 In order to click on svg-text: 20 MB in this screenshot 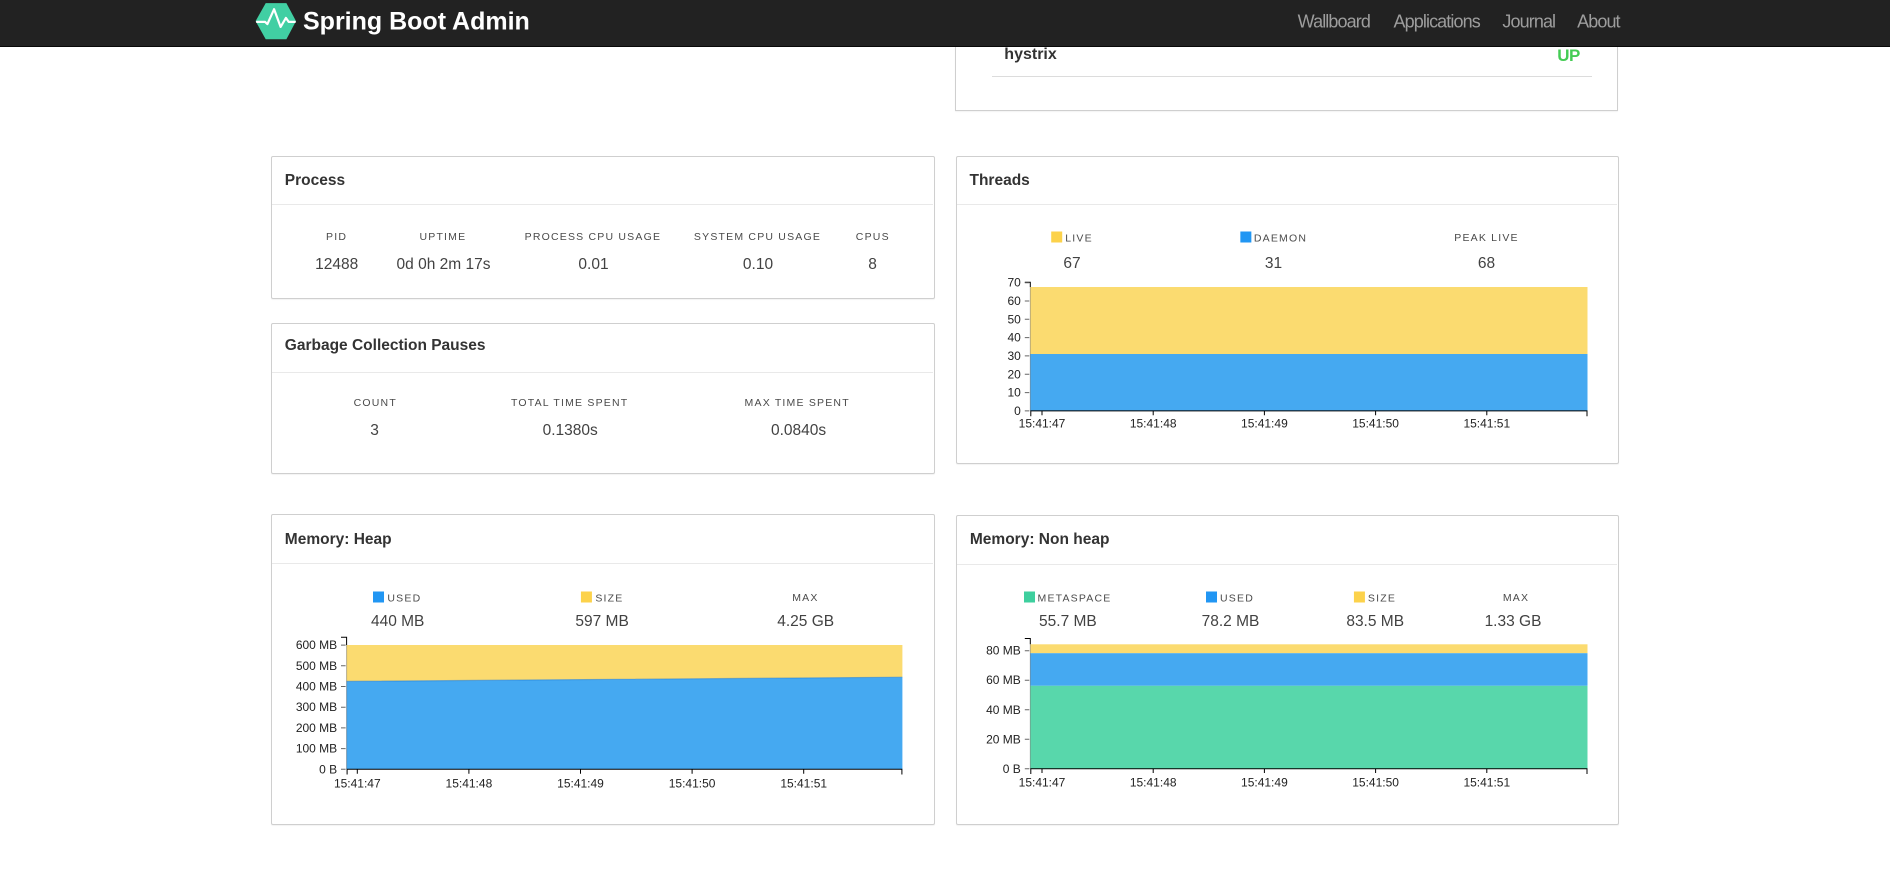, I will do `click(1003, 739)`.